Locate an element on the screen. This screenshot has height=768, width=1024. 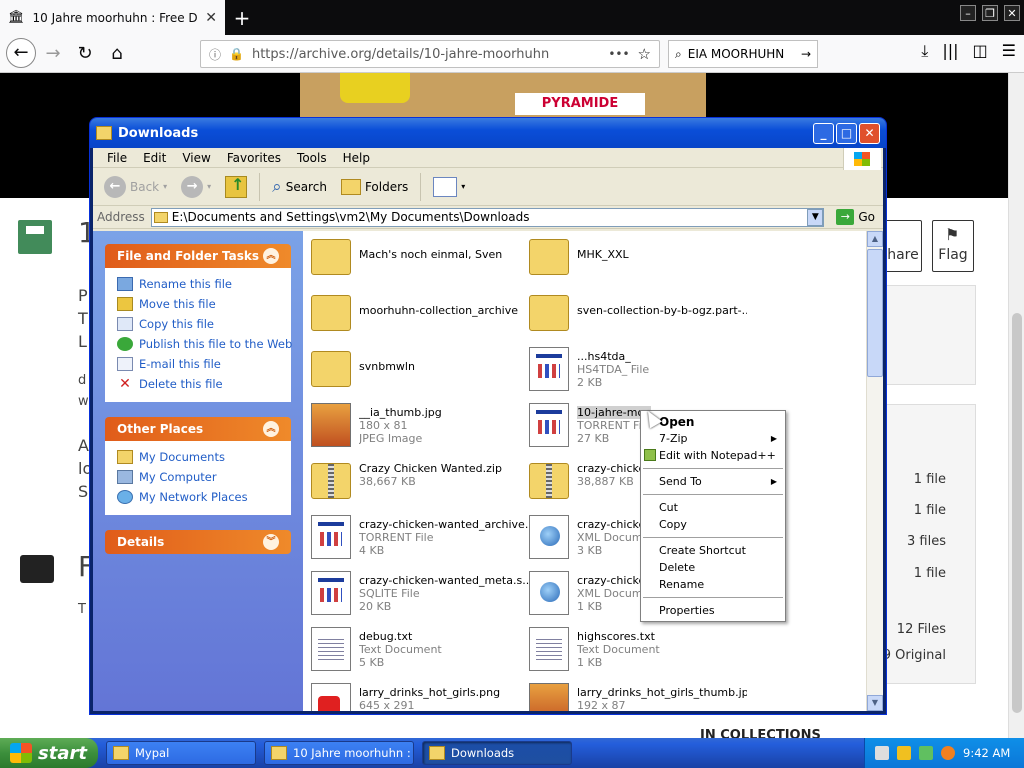
forward-button: → is located at coordinates (53, 54).